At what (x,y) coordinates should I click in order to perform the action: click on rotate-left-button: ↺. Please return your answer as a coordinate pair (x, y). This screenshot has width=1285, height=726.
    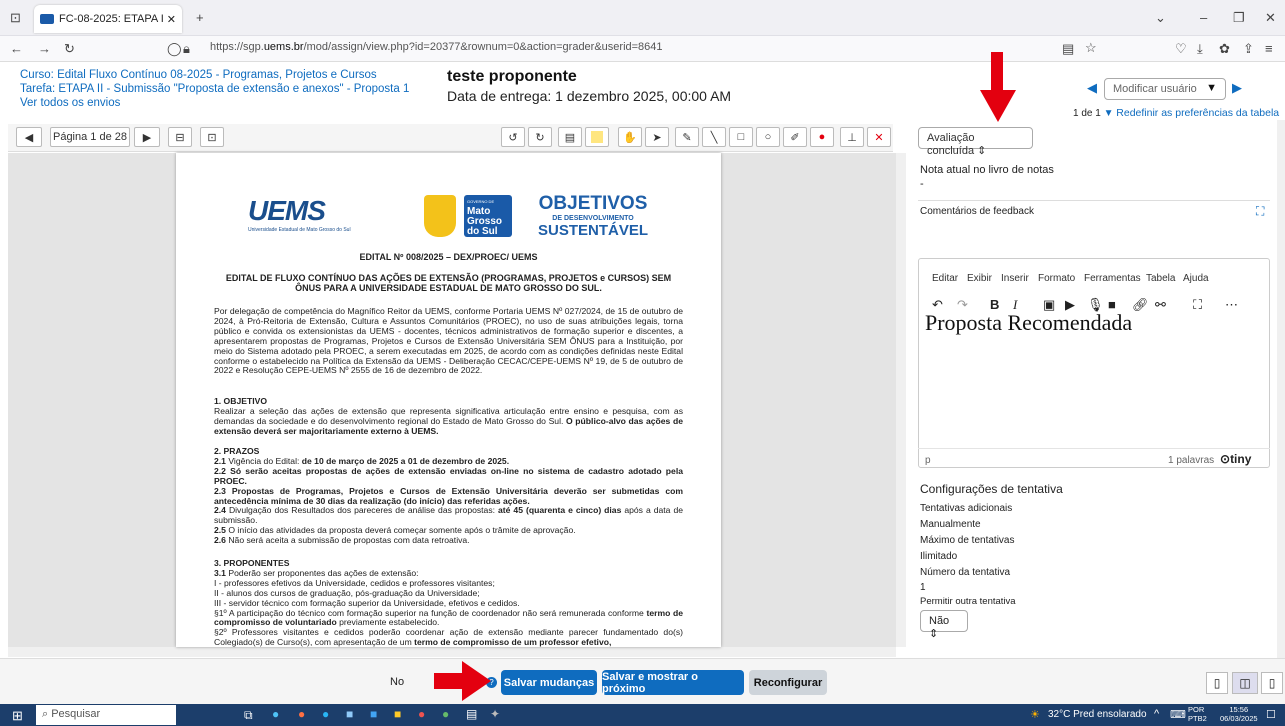
    Looking at the image, I should click on (513, 137).